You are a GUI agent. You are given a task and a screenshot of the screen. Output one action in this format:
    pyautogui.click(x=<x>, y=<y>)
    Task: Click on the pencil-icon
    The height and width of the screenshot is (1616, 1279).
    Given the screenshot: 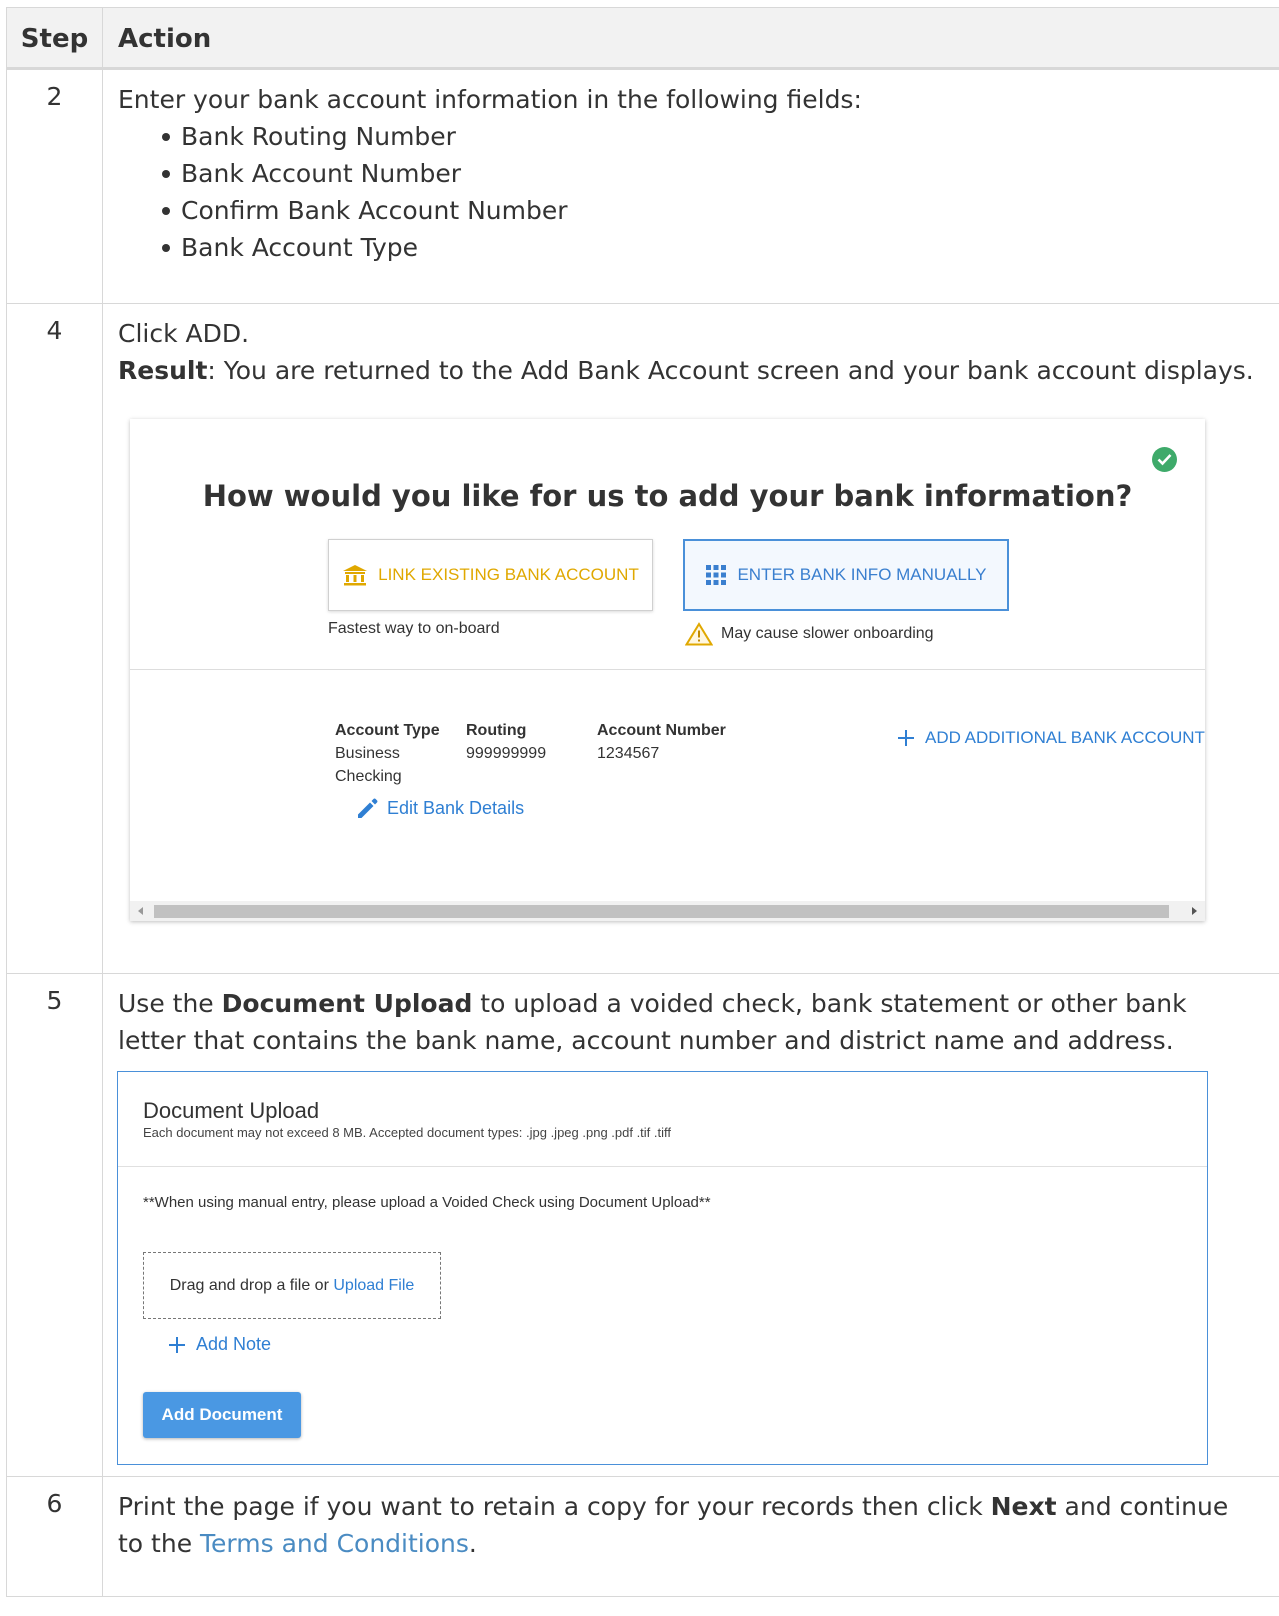 What is the action you would take?
    pyautogui.click(x=368, y=808)
    